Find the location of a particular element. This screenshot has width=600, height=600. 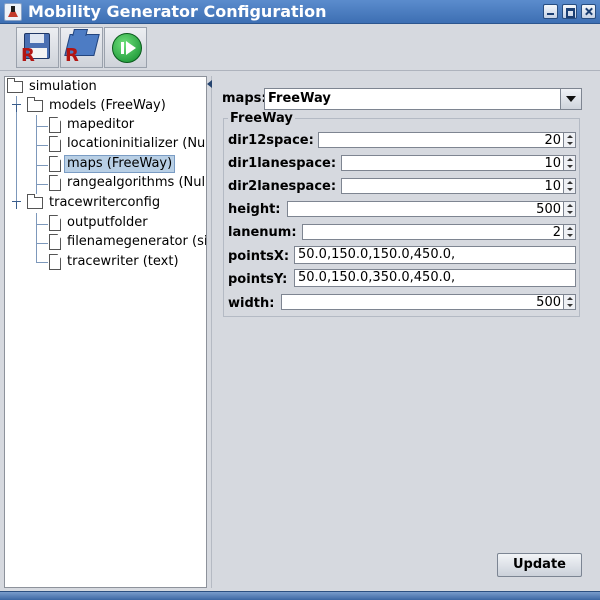

spinner-value: 20 is located at coordinates (552, 140).